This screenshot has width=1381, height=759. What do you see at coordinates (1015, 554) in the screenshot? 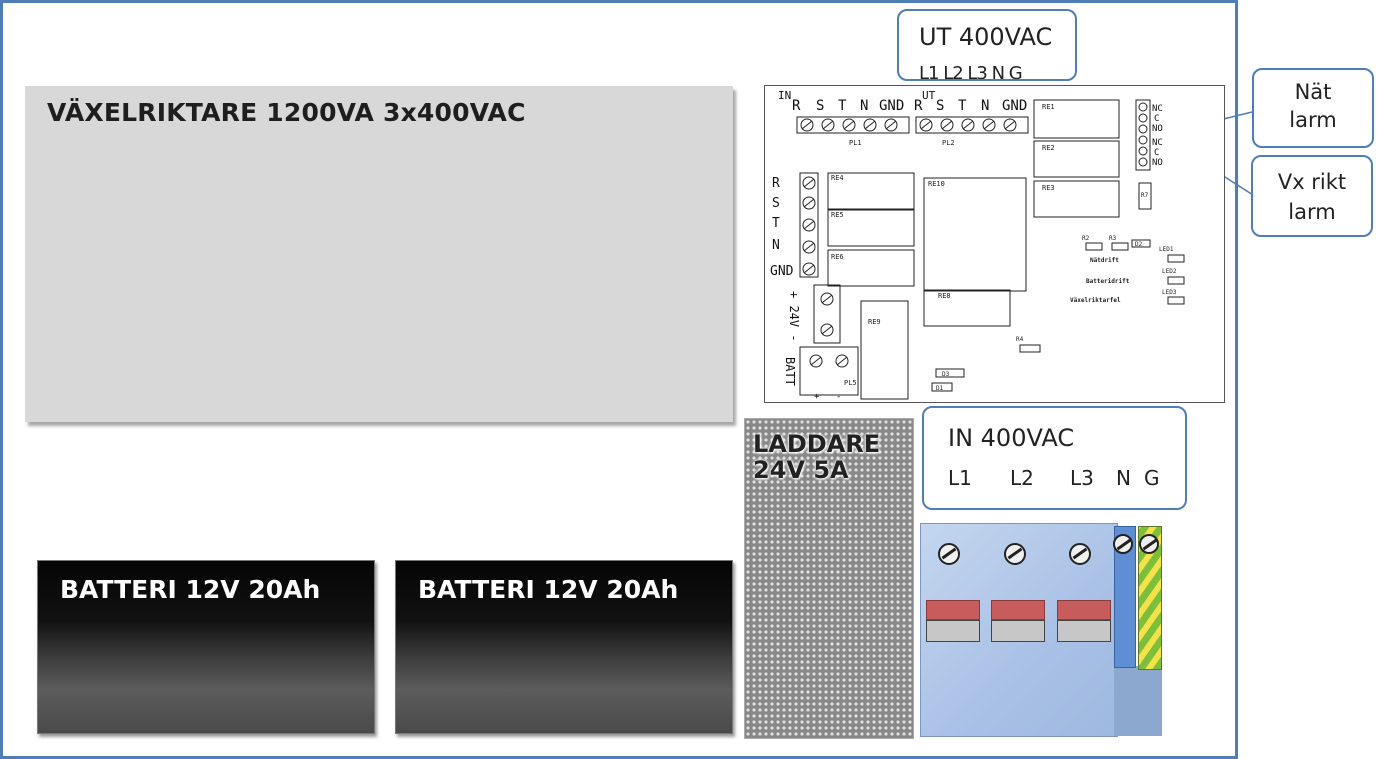
I see `screw-l2-icon` at bounding box center [1015, 554].